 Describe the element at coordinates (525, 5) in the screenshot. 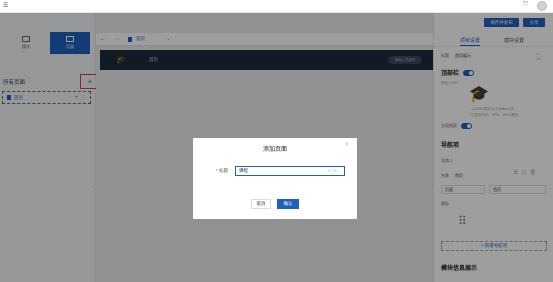

I see `fullscreen-icon: ⤧` at that location.